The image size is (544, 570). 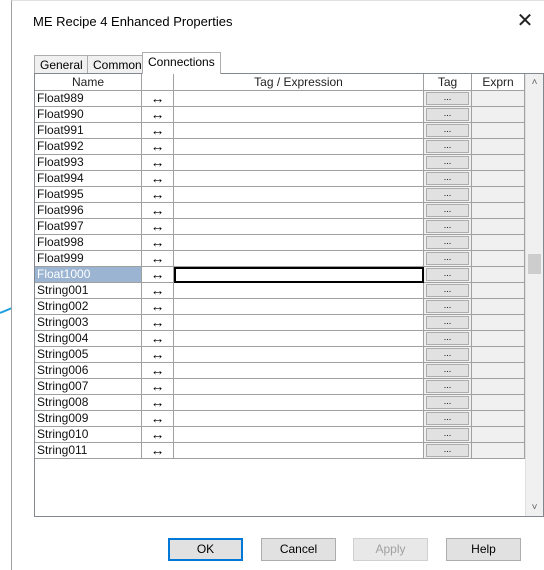 What do you see at coordinates (88, 131) in the screenshot?
I see `row-name-cell: Float991` at bounding box center [88, 131].